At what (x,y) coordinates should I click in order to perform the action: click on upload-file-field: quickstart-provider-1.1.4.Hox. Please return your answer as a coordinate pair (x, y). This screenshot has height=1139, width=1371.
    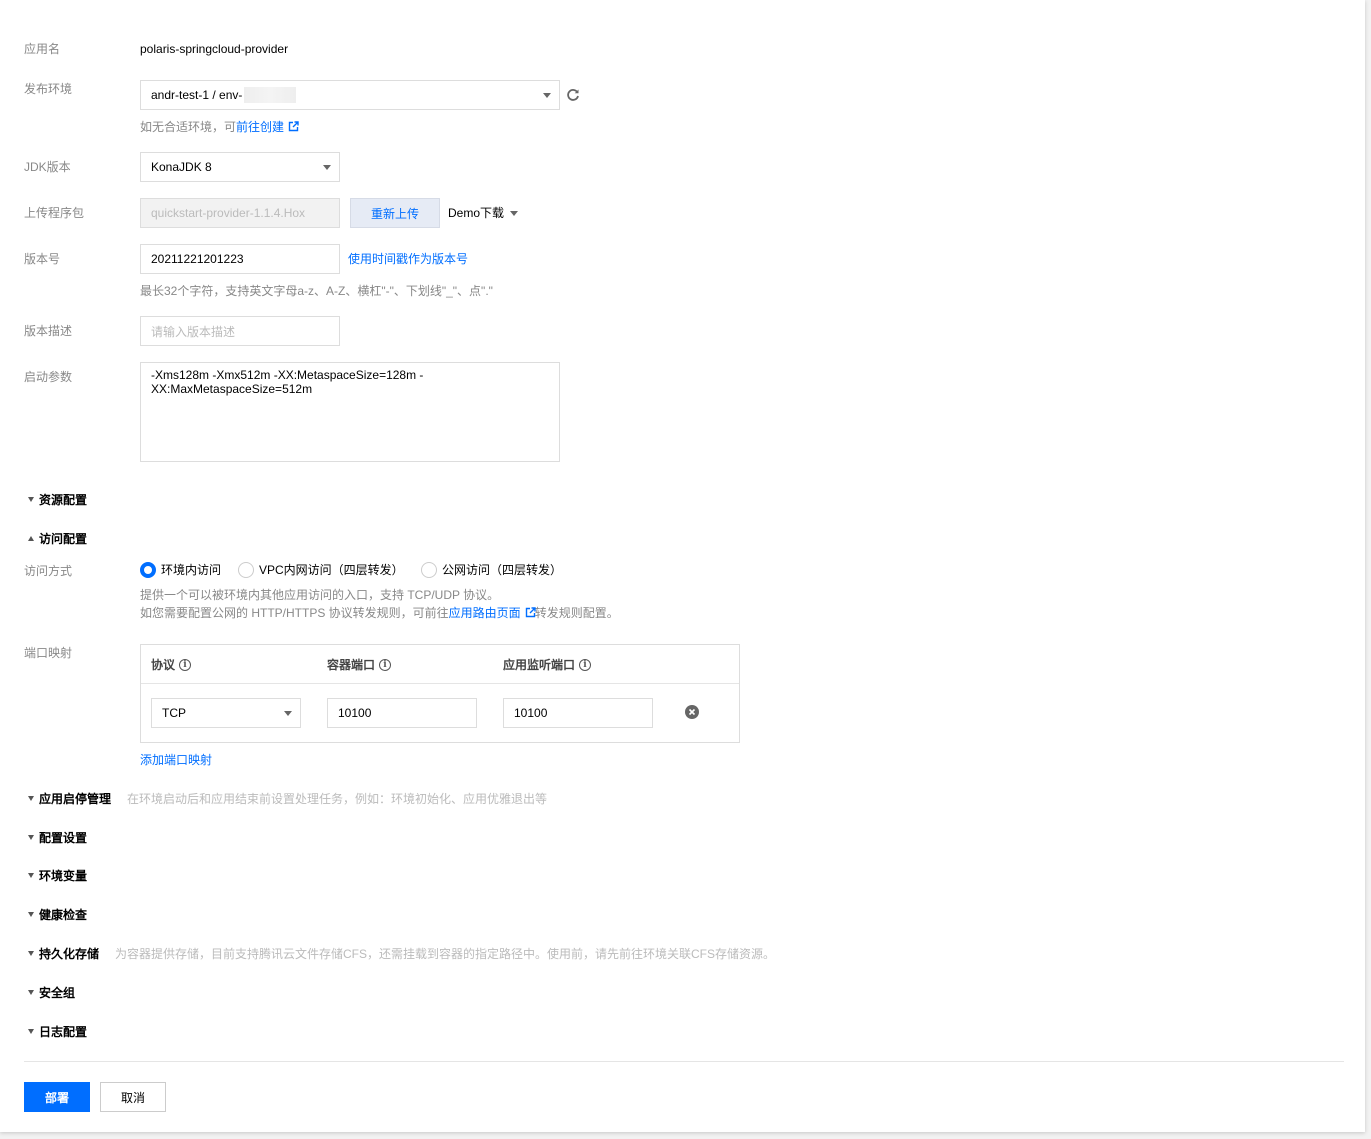
    Looking at the image, I should click on (240, 213).